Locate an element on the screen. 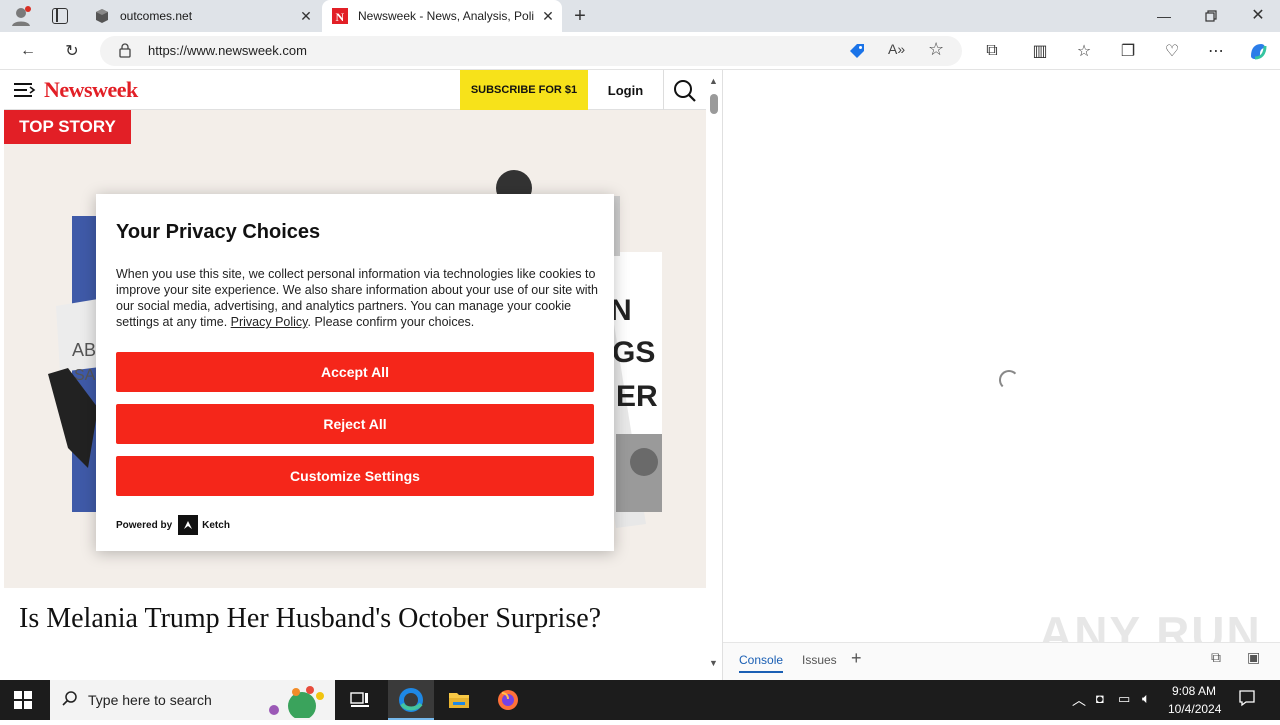  scroll-thumb is located at coordinates (714, 104).